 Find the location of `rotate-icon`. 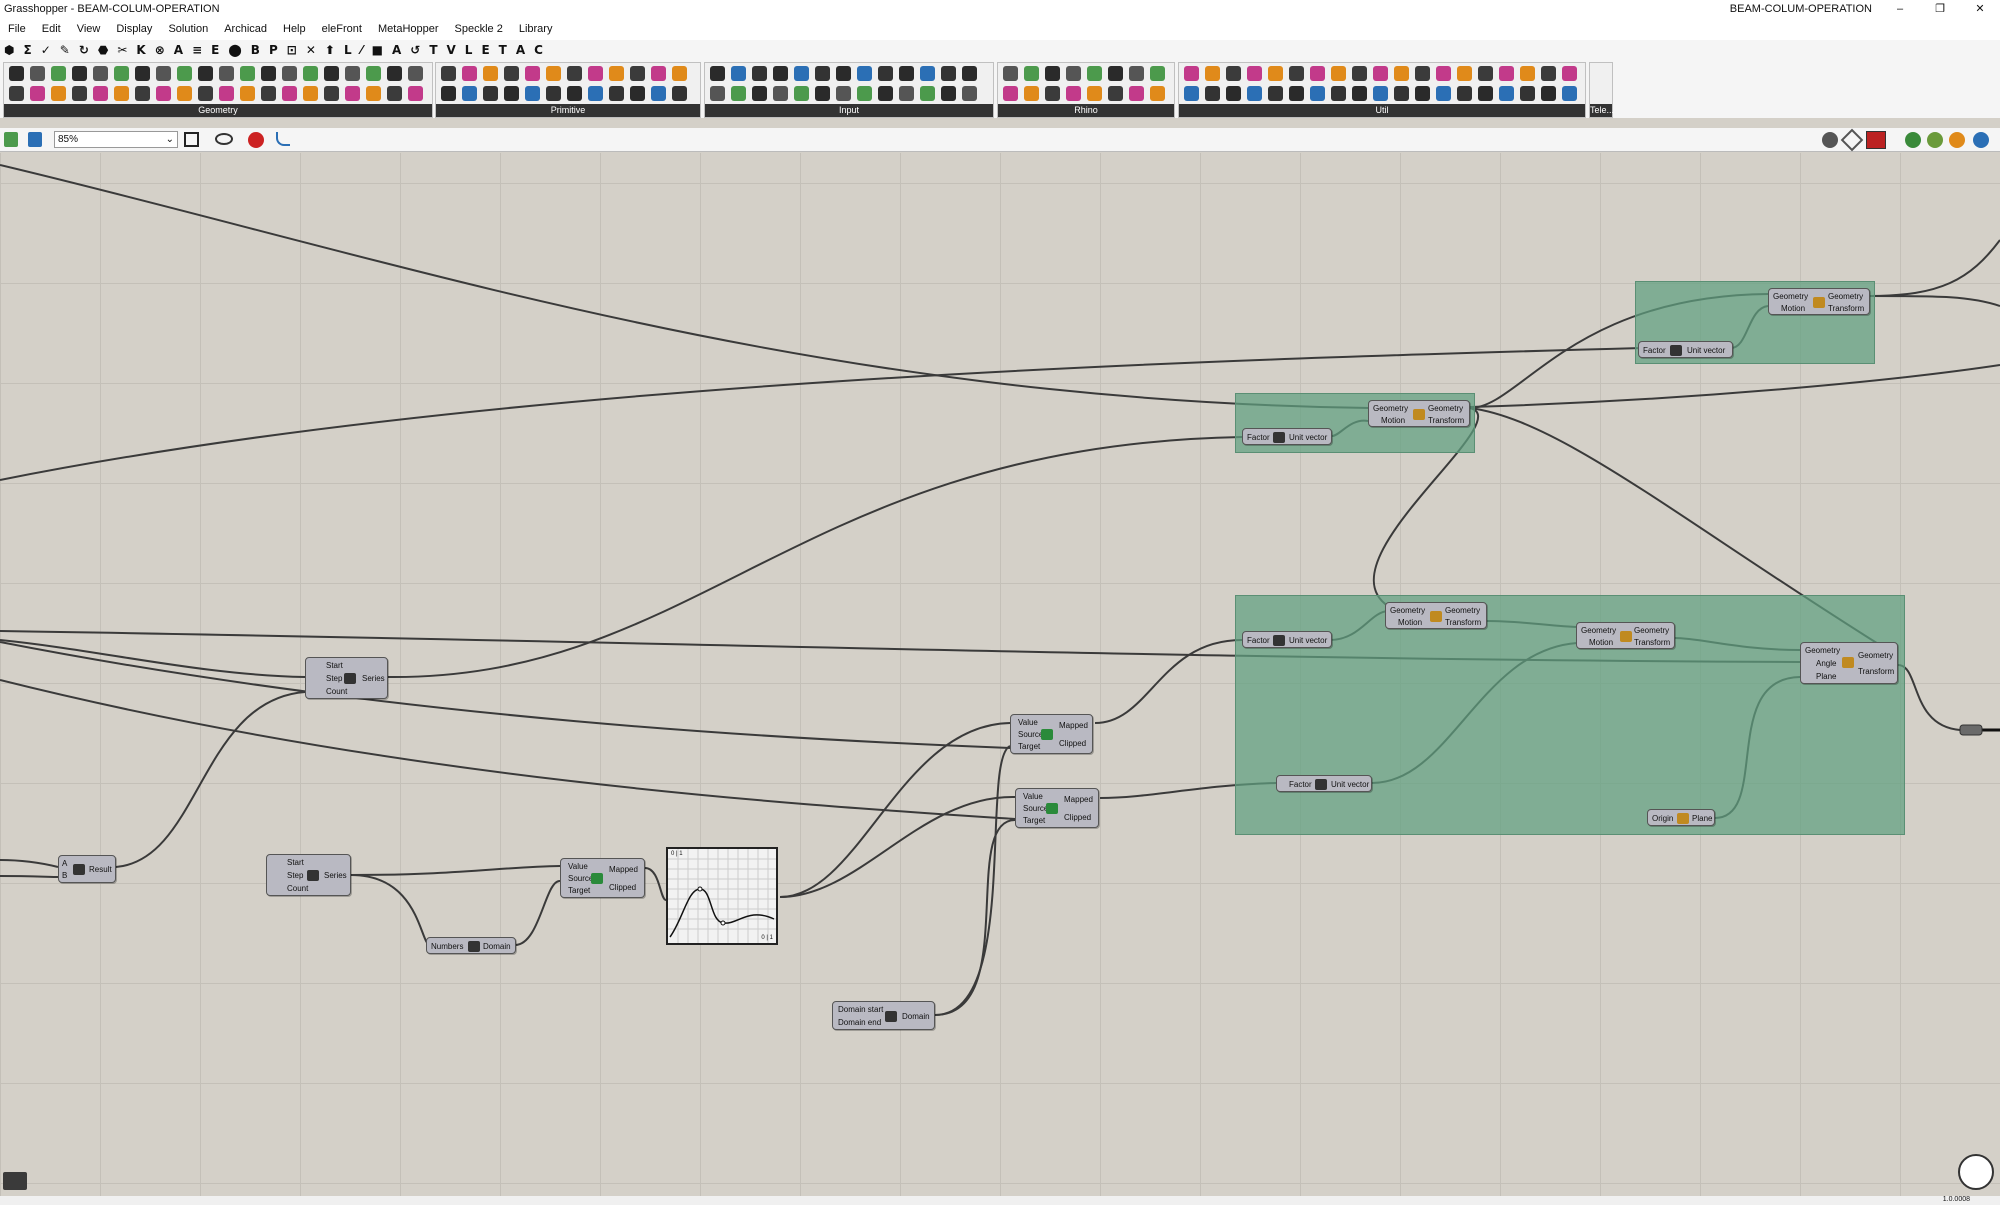

rotate-icon is located at coordinates (1848, 662).